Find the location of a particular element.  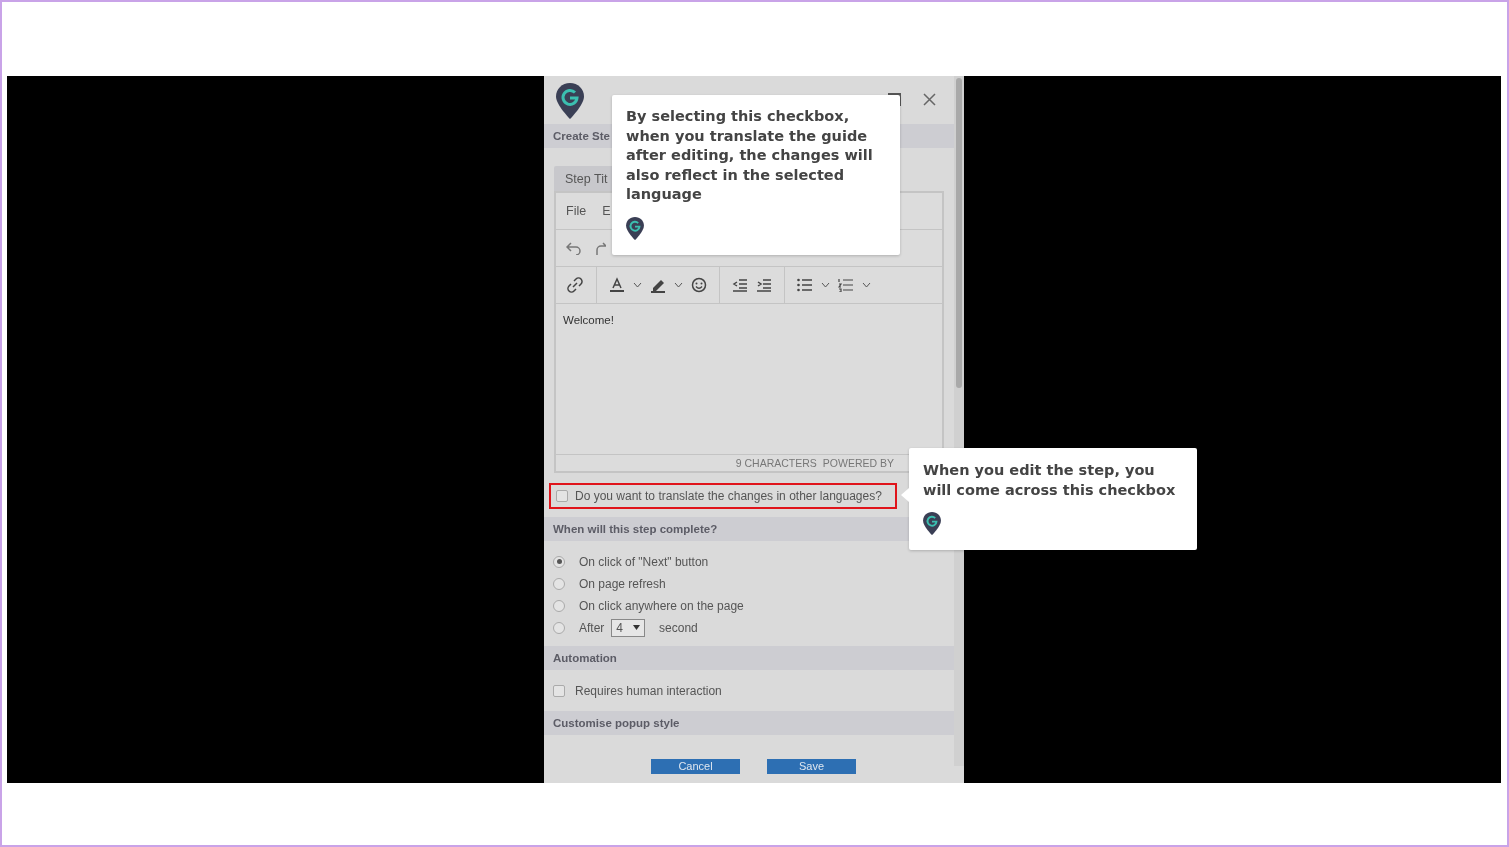

editor-status-text: 9 CHARACTERS is located at coordinates (776, 463).